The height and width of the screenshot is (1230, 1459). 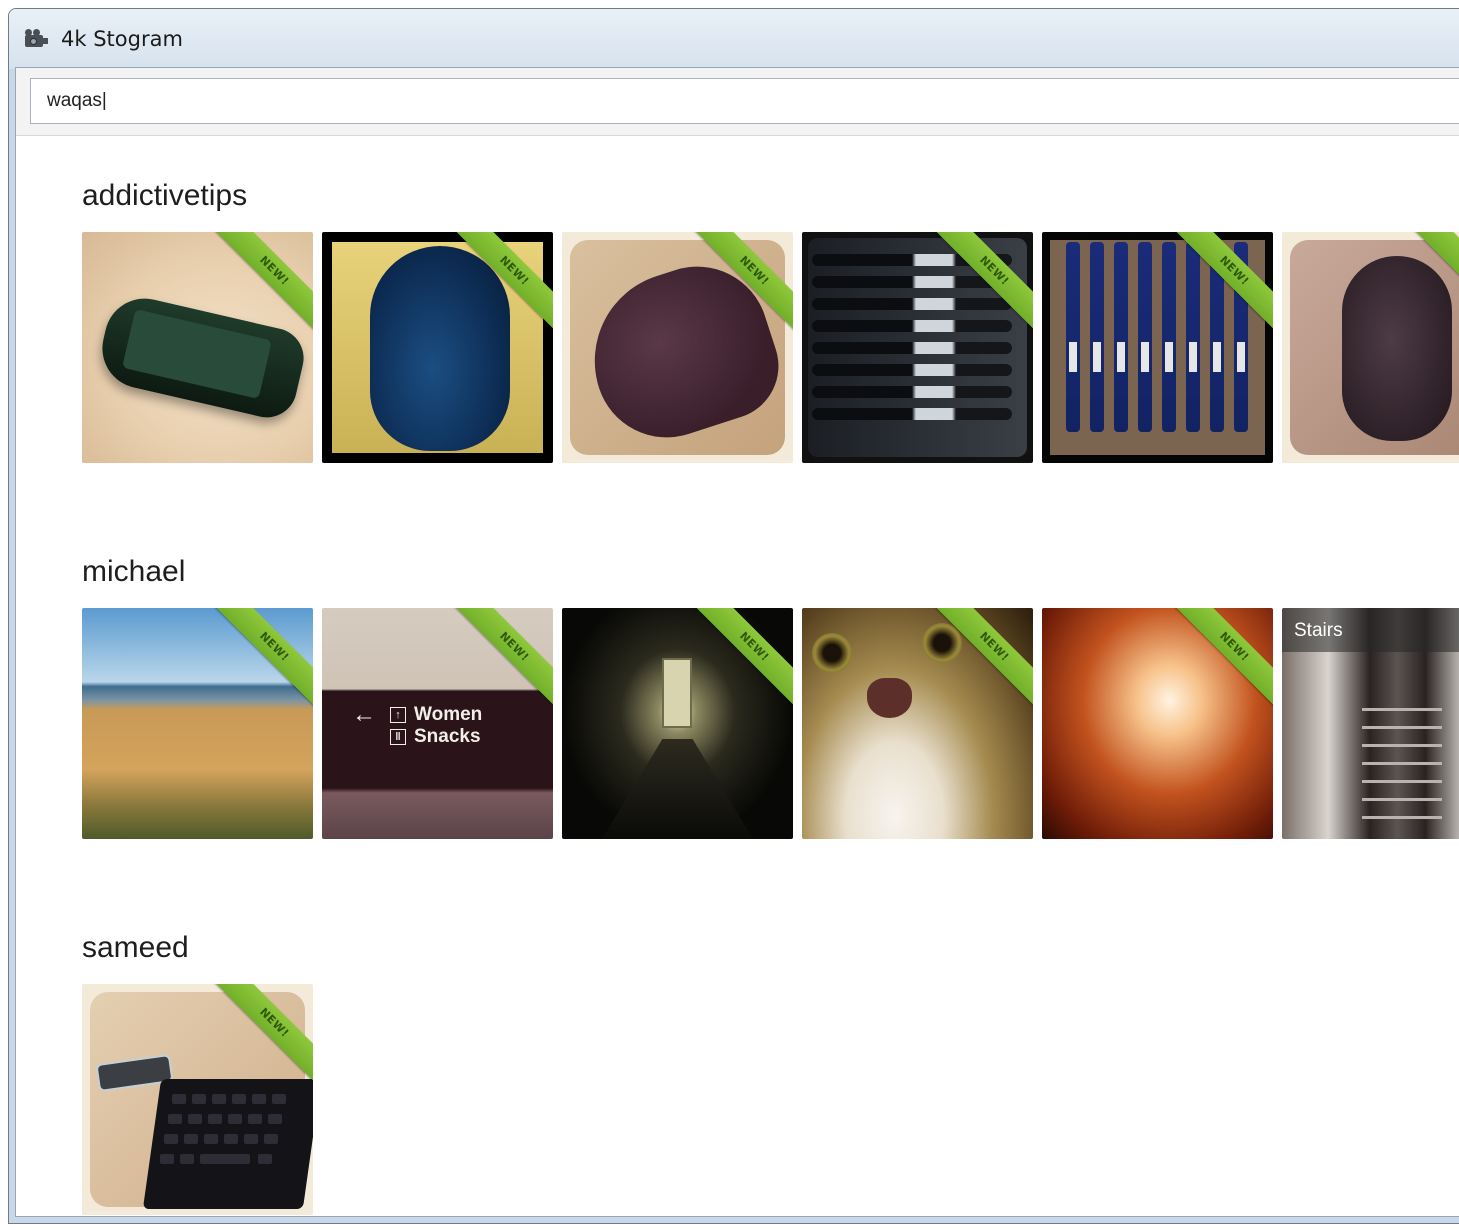 I want to click on arrow-left-icon: ←, so click(x=364, y=714).